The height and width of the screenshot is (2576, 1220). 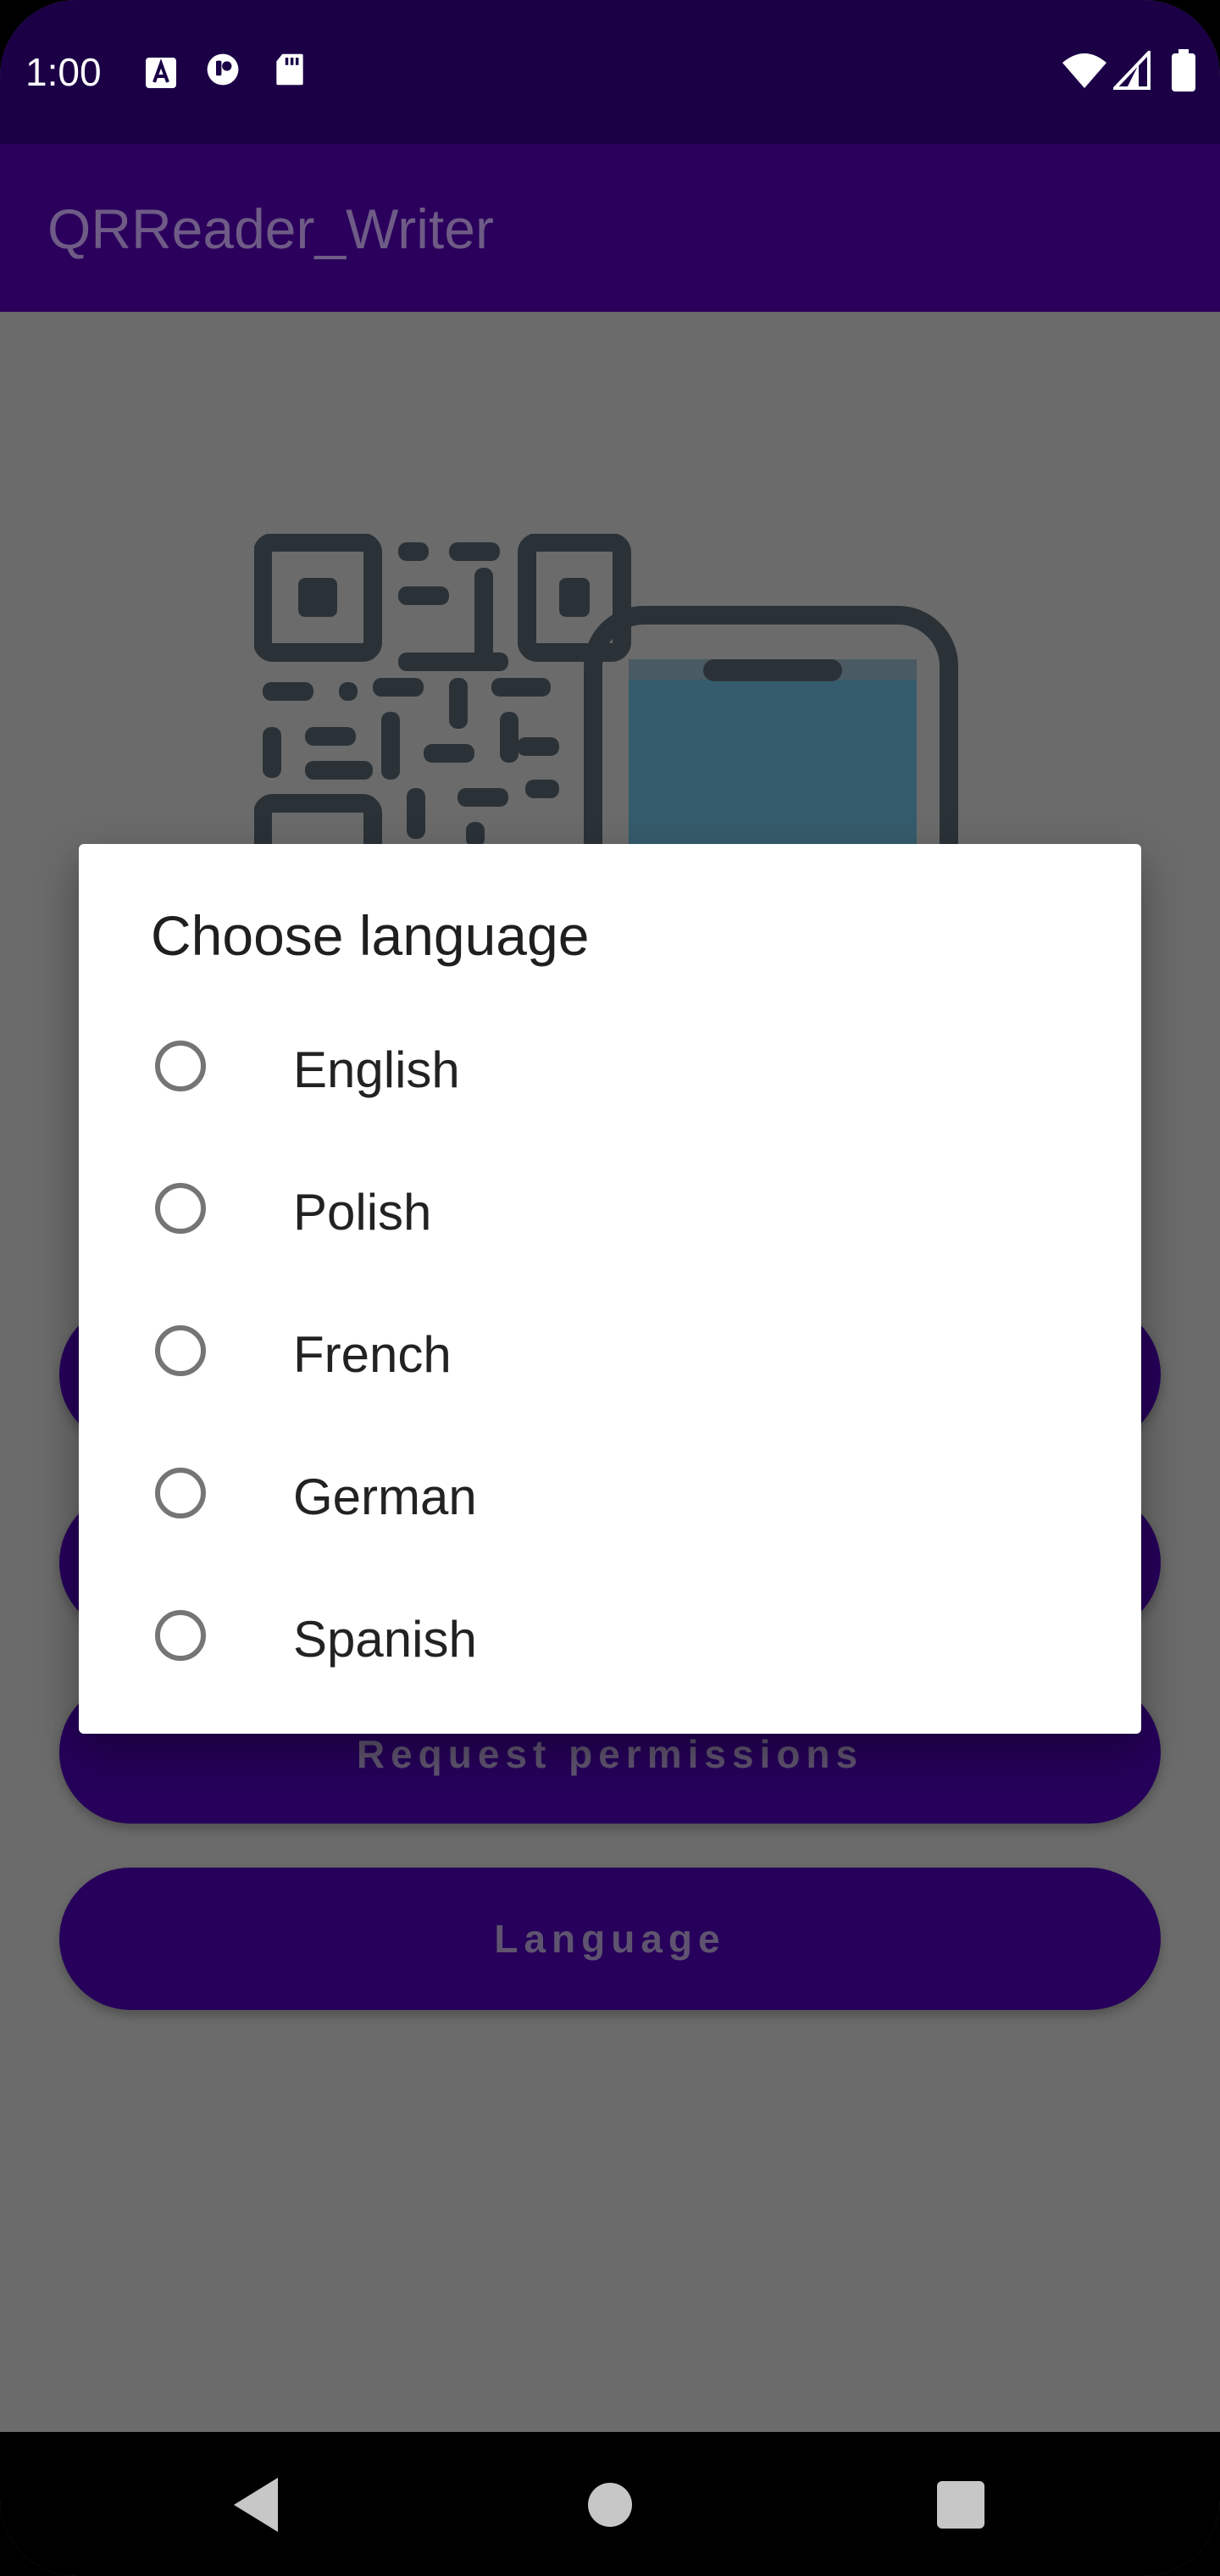 I want to click on language-button: Language, so click(x=610, y=1939).